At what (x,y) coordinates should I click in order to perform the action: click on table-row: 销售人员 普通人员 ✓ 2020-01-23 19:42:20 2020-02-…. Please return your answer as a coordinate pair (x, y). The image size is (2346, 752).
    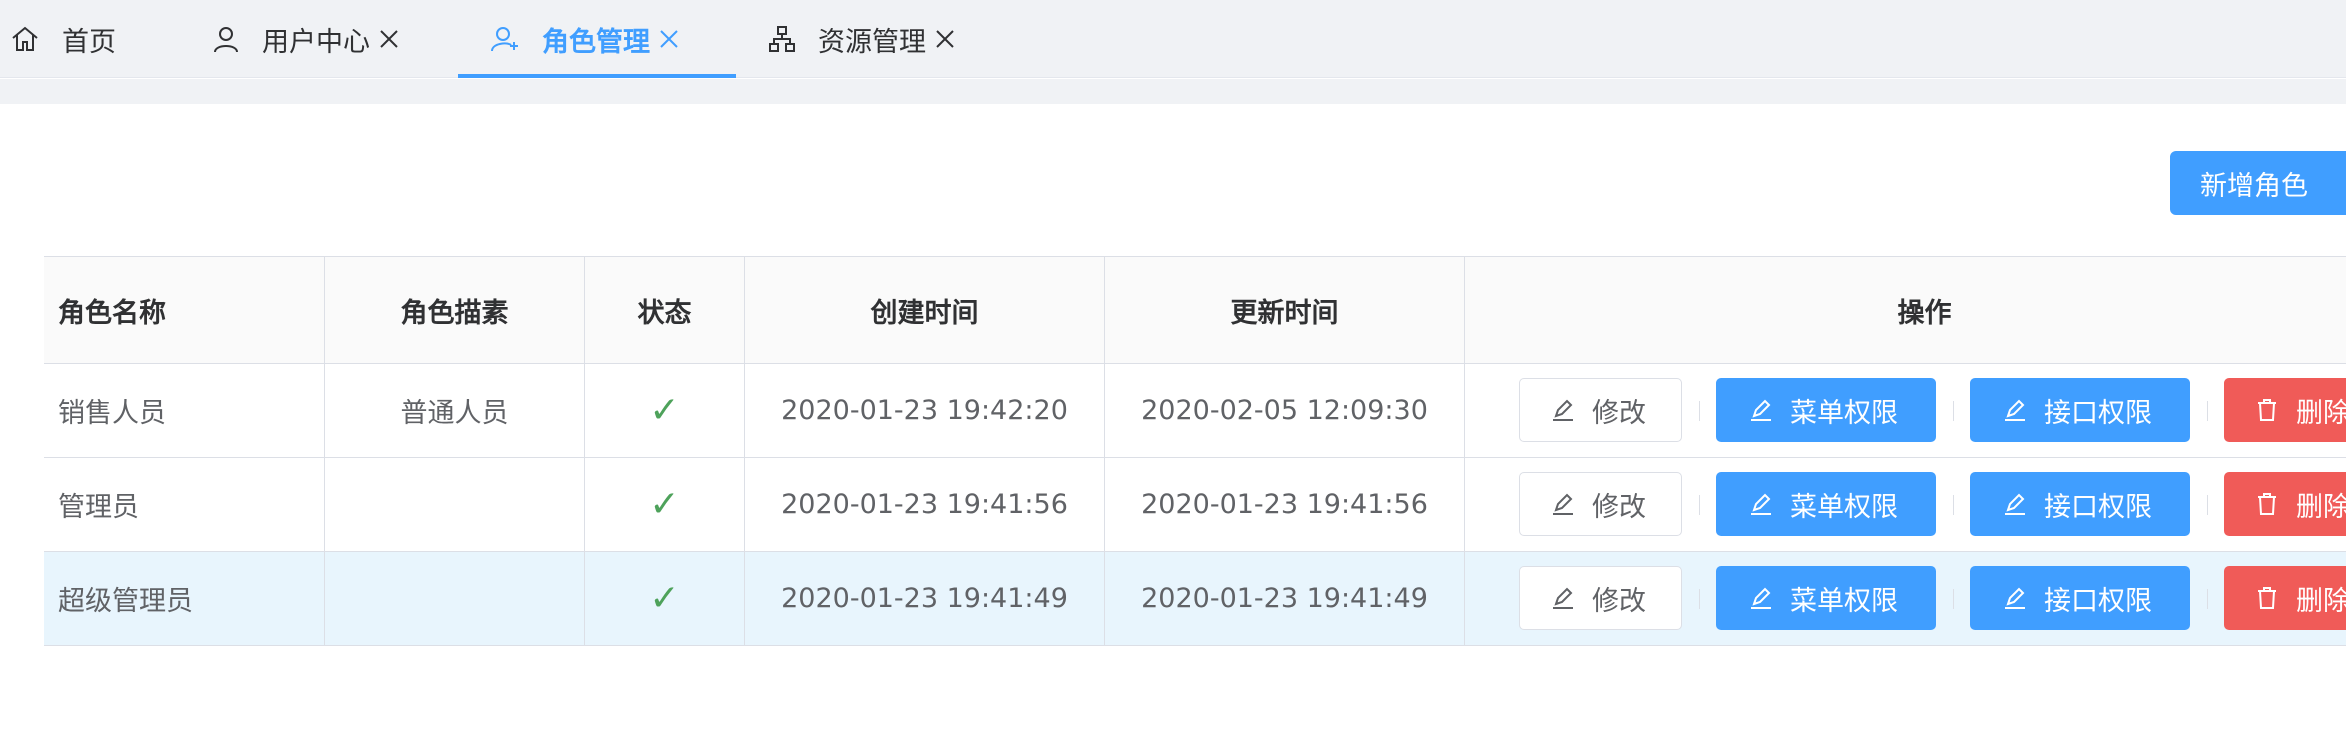
    Looking at the image, I should click on (1195, 411).